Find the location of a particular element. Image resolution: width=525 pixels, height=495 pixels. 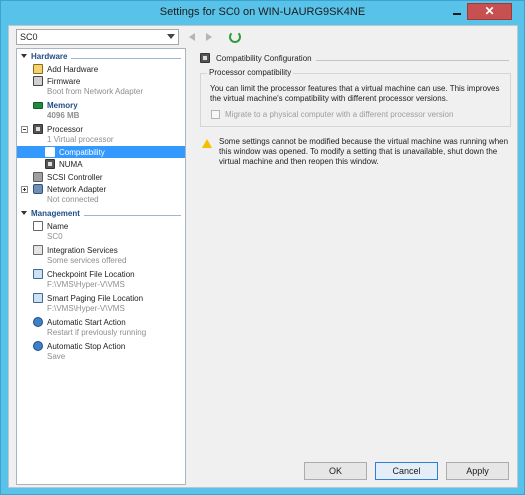

autostop-subtext: Save is located at coordinates (56, 356).